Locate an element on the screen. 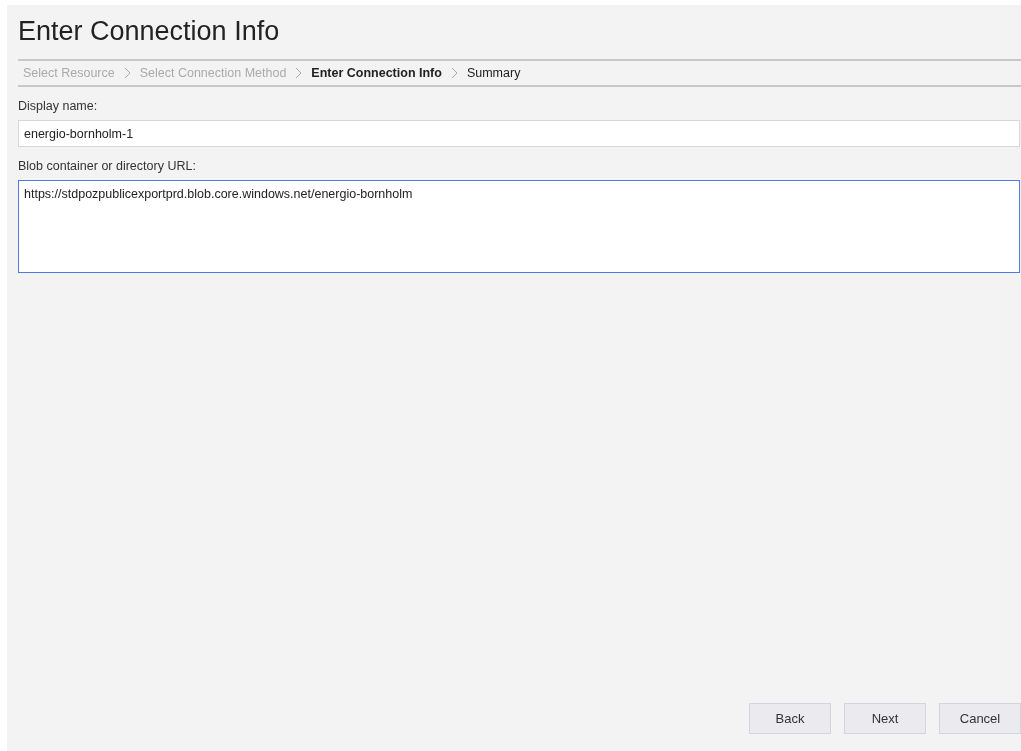 Image resolution: width=1021 pixels, height=751 pixels. wizard-button: Next is located at coordinates (885, 718).